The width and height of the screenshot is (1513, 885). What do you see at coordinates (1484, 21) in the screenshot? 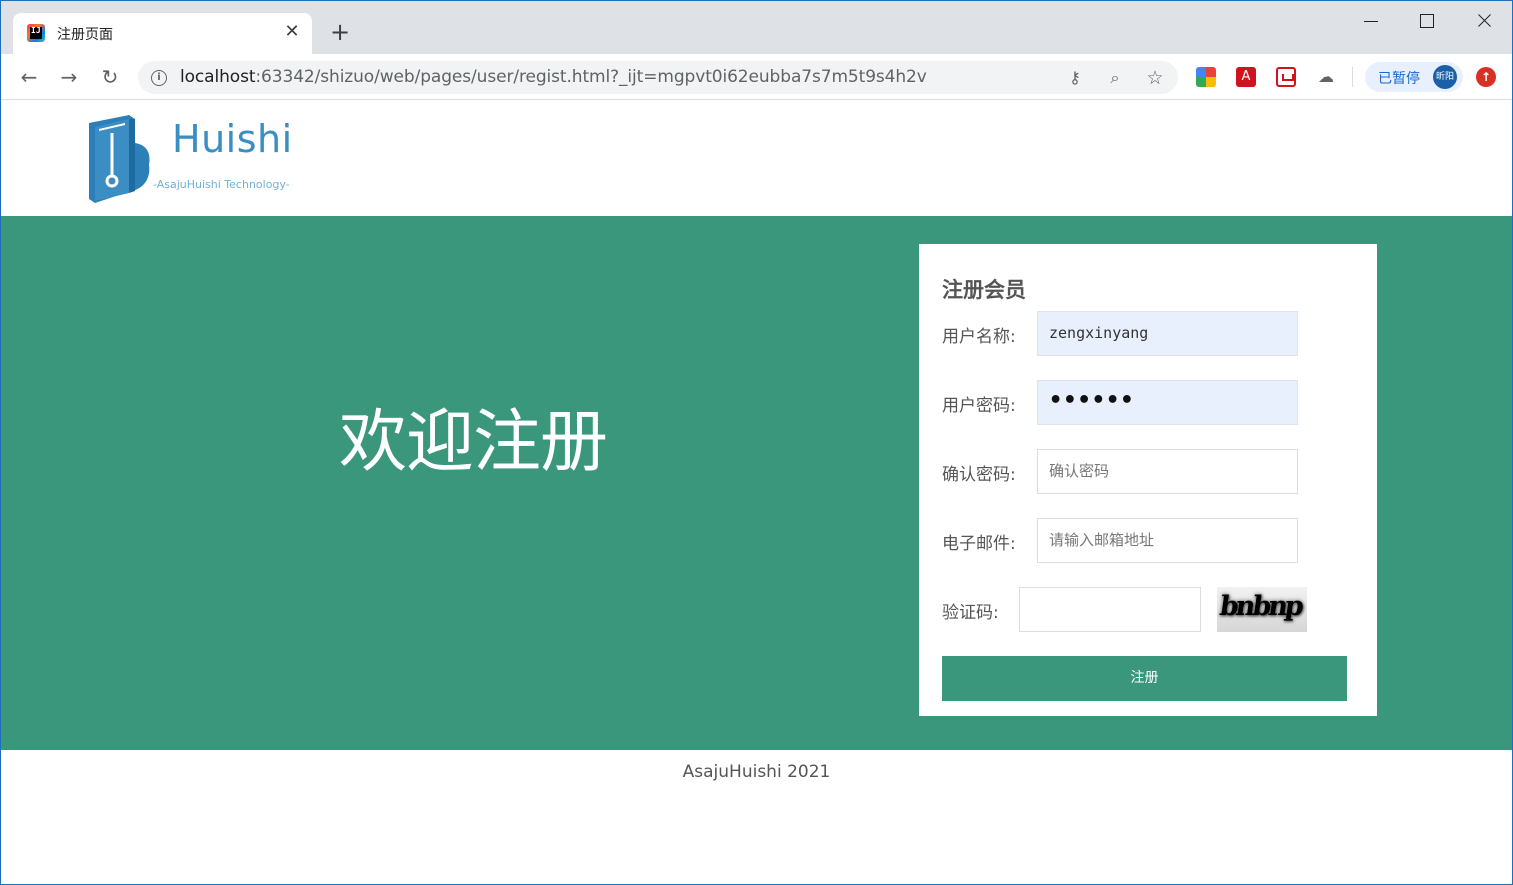
I see `close-window-button` at bounding box center [1484, 21].